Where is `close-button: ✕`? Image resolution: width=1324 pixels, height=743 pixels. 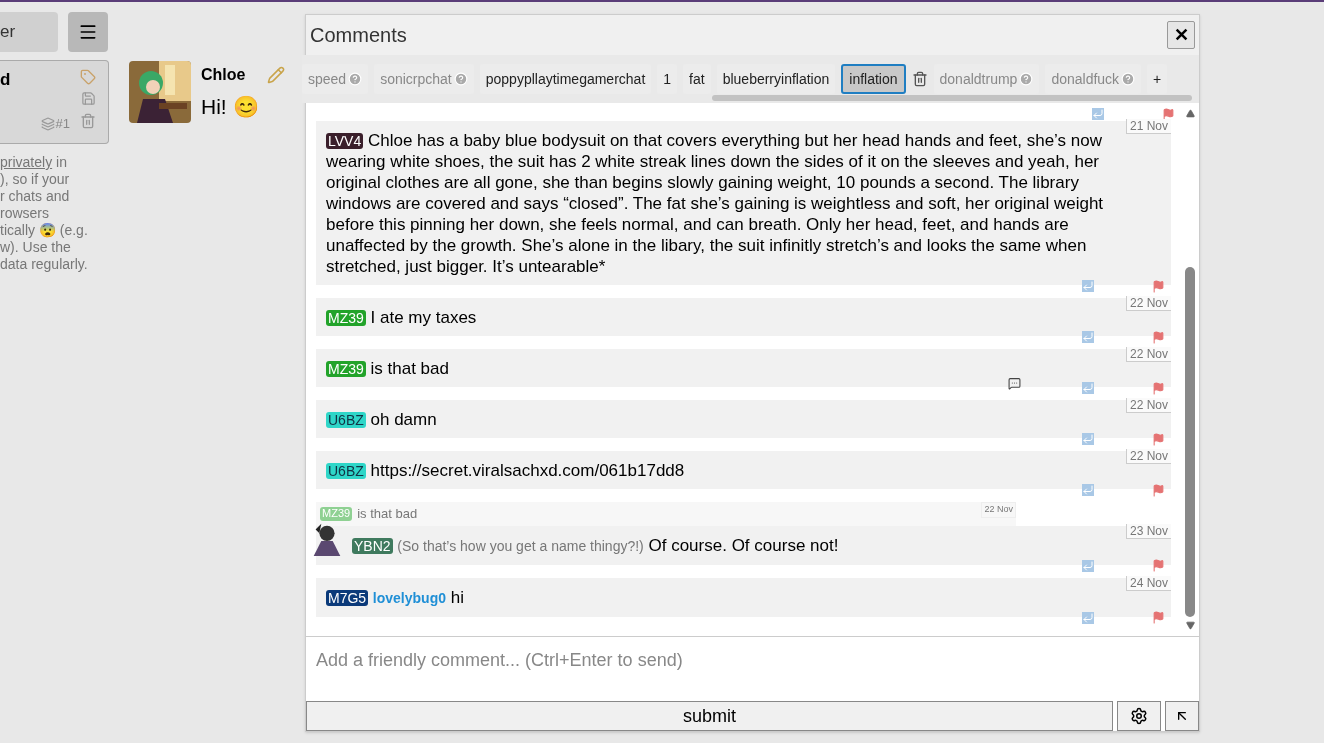
close-button: ✕ is located at coordinates (1181, 35).